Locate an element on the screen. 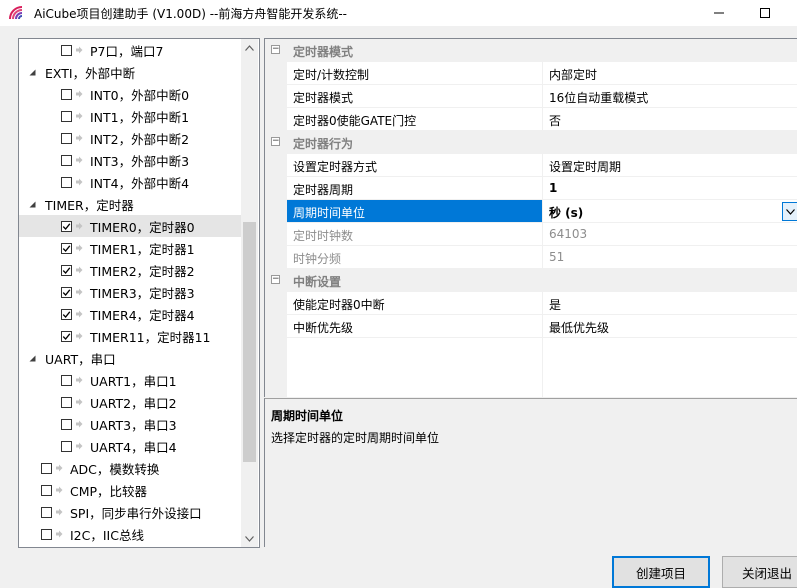 This screenshot has height=588, width=797. property-value-cell: 16位自动重载模式 is located at coordinates (670, 96).